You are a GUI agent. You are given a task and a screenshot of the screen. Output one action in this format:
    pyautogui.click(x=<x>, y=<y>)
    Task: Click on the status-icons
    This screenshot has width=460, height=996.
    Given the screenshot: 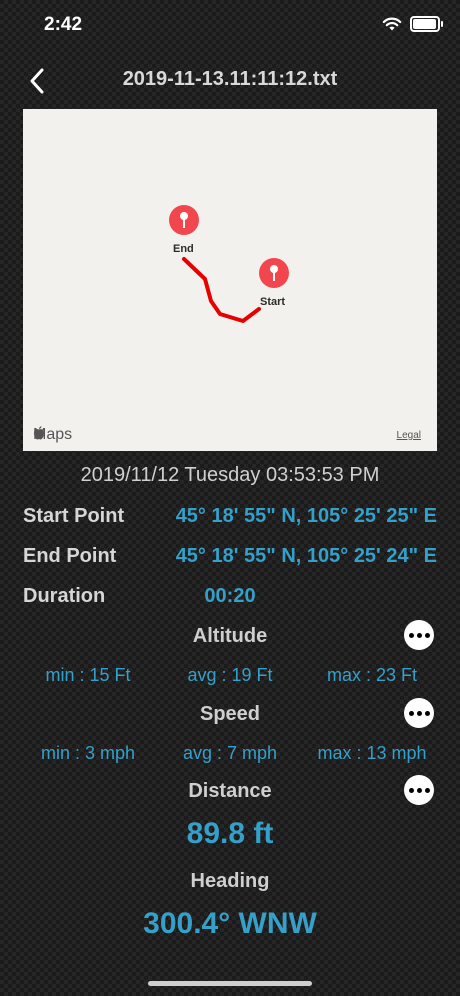 What is the action you would take?
    pyautogui.click(x=412, y=24)
    